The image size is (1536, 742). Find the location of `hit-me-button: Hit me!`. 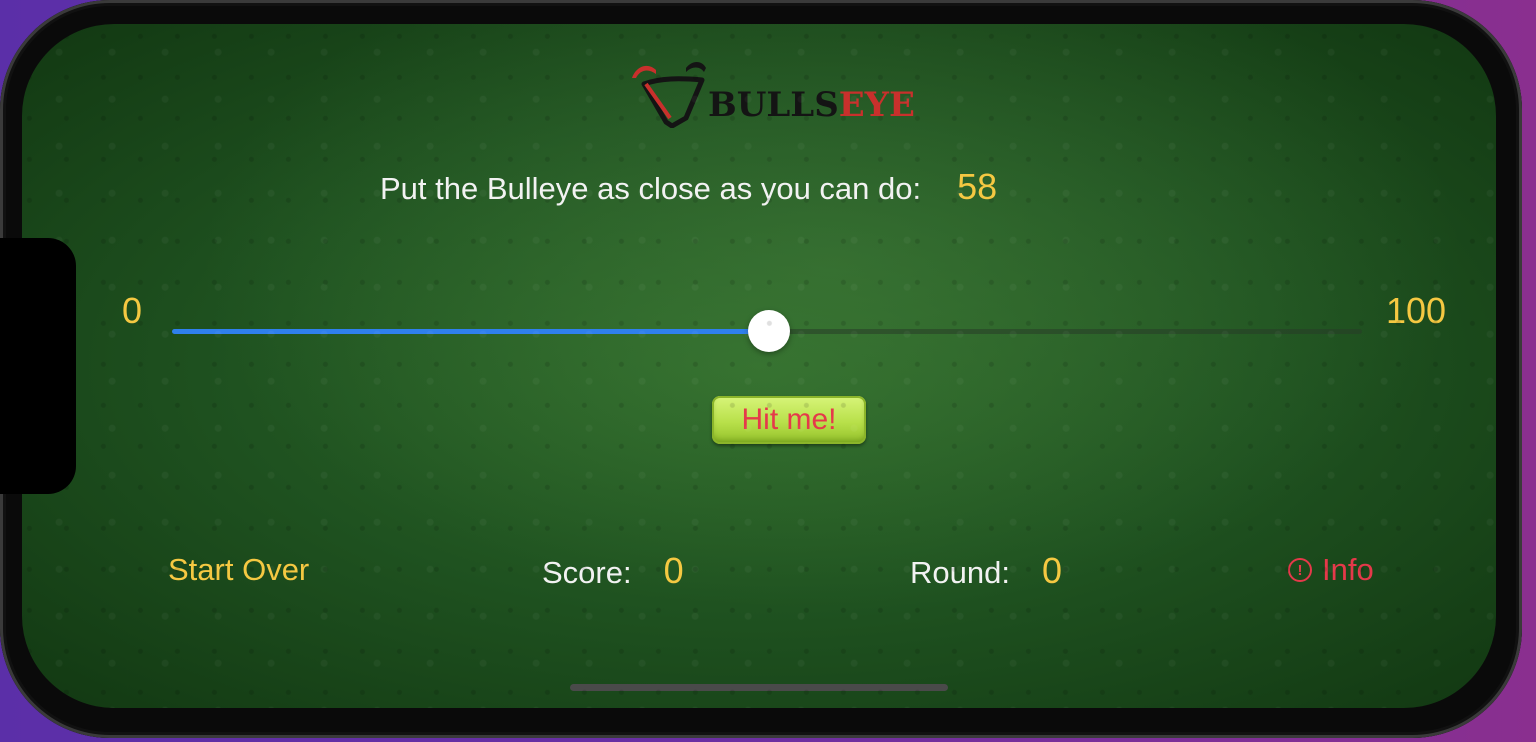

hit-me-button: Hit me! is located at coordinates (789, 420).